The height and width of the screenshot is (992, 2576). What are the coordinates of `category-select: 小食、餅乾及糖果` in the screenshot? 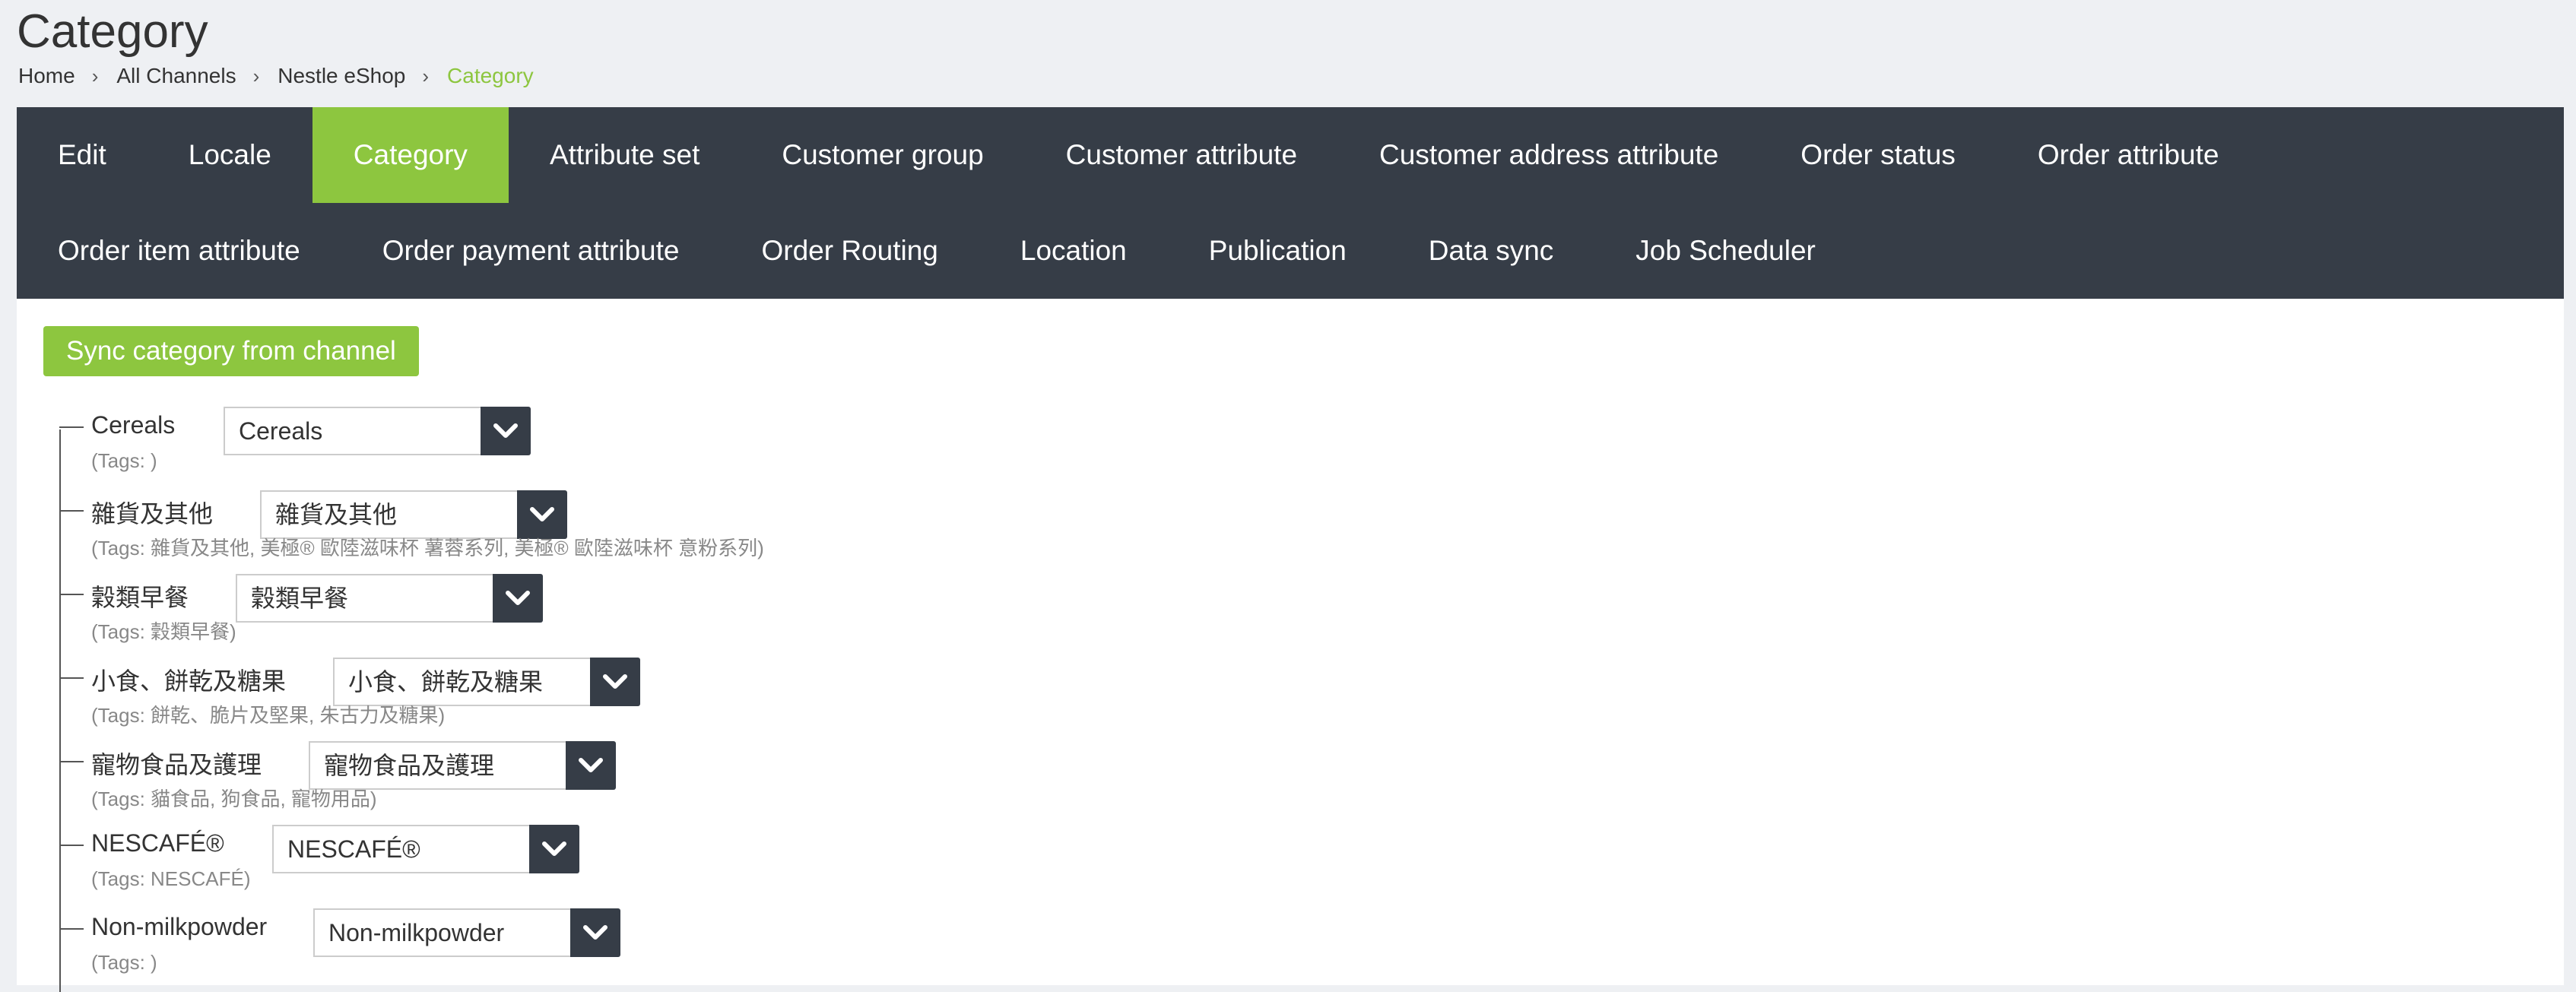 It's located at (487, 682).